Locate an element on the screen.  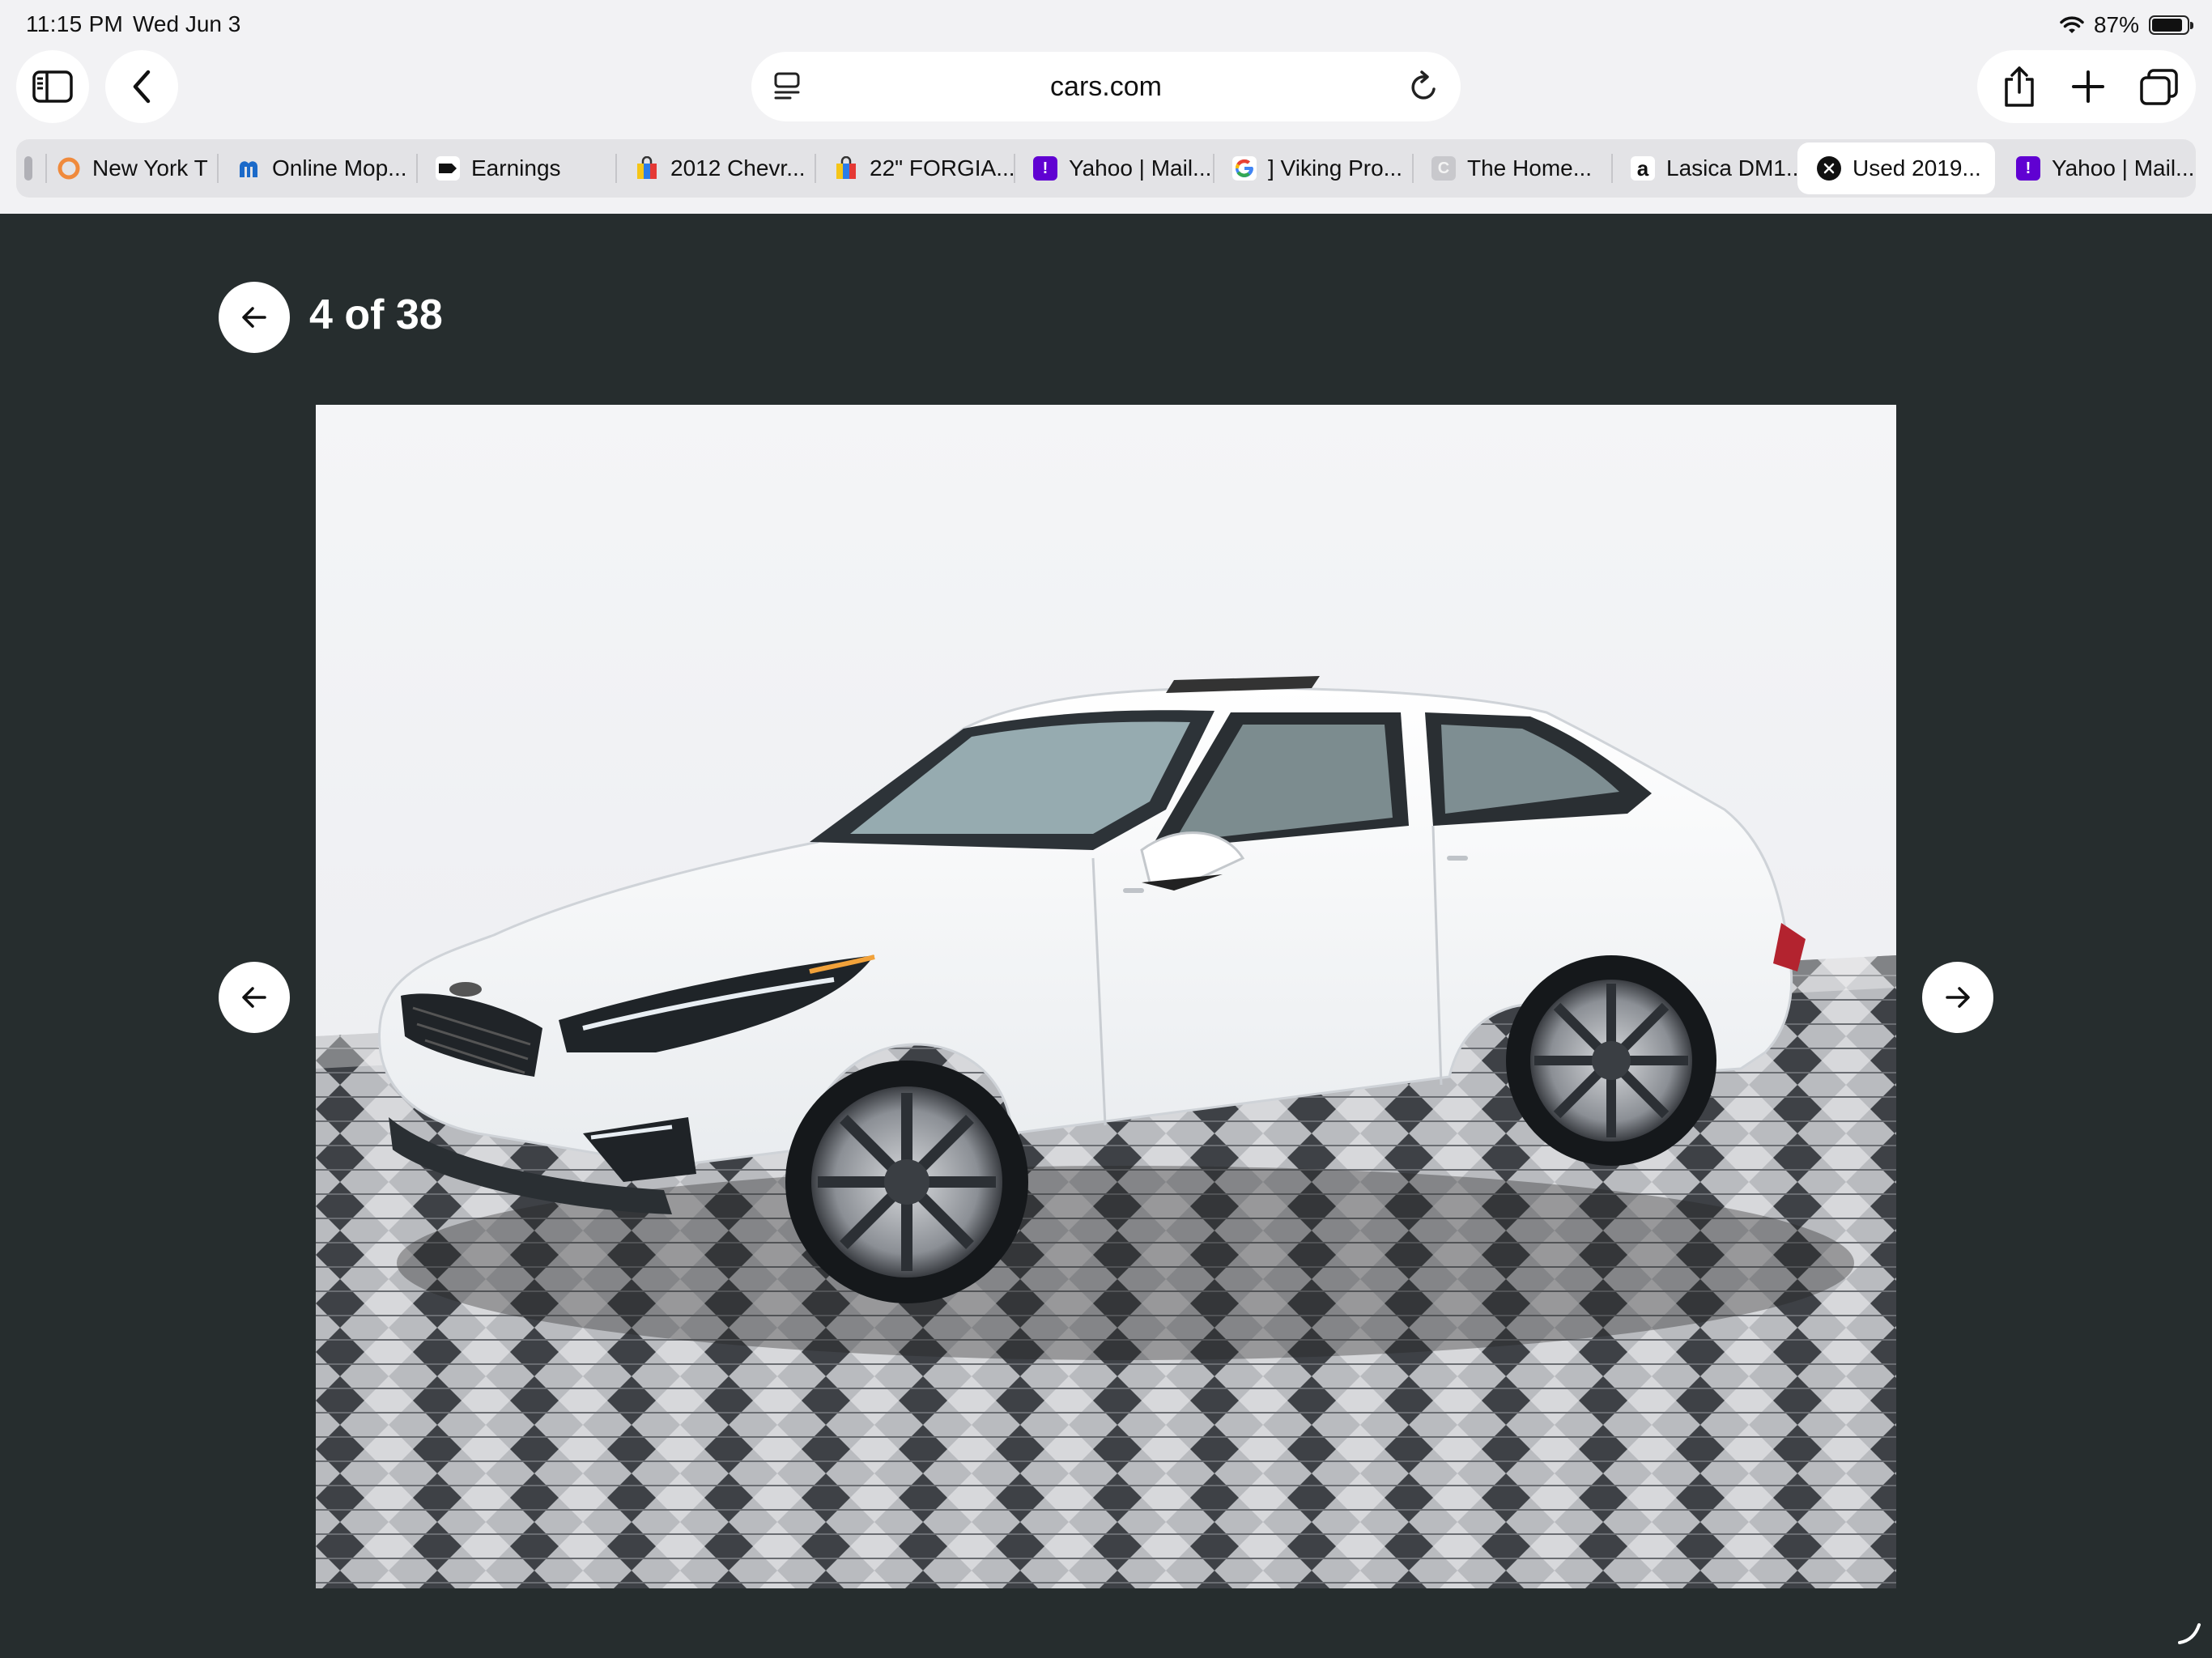
wifi-icon is located at coordinates (2072, 25).